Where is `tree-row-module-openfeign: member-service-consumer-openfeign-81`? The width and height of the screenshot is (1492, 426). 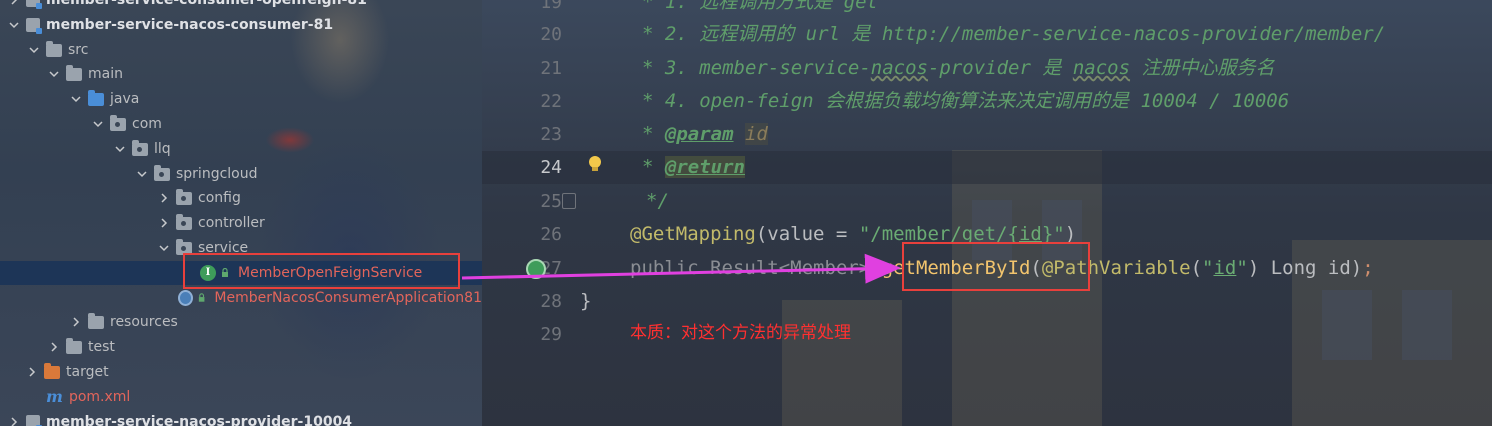
tree-row-module-openfeign: member-service-consumer-openfeign-81 is located at coordinates (241, 6).